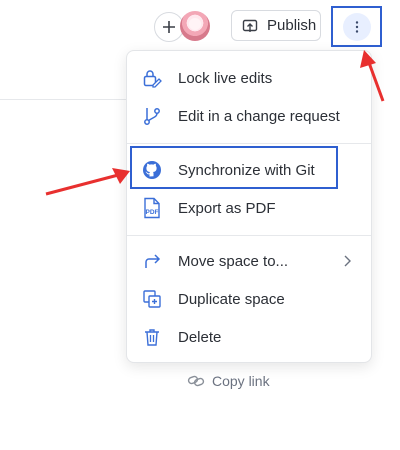  I want to click on menu-item-export-pdf: PDF Export as PDF, so click(250, 208).